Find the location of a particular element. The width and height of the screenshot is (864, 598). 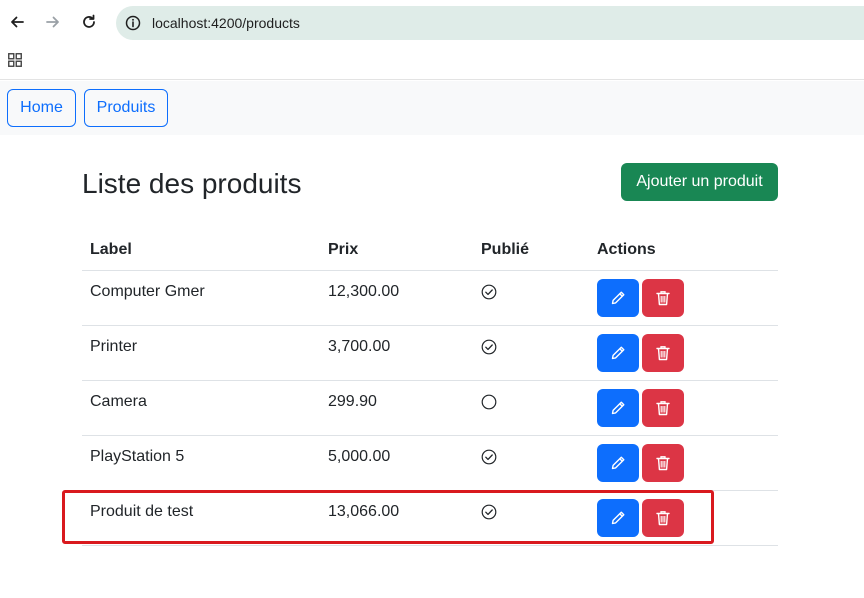

table-row: Printer 3,700.00 is located at coordinates (430, 353).